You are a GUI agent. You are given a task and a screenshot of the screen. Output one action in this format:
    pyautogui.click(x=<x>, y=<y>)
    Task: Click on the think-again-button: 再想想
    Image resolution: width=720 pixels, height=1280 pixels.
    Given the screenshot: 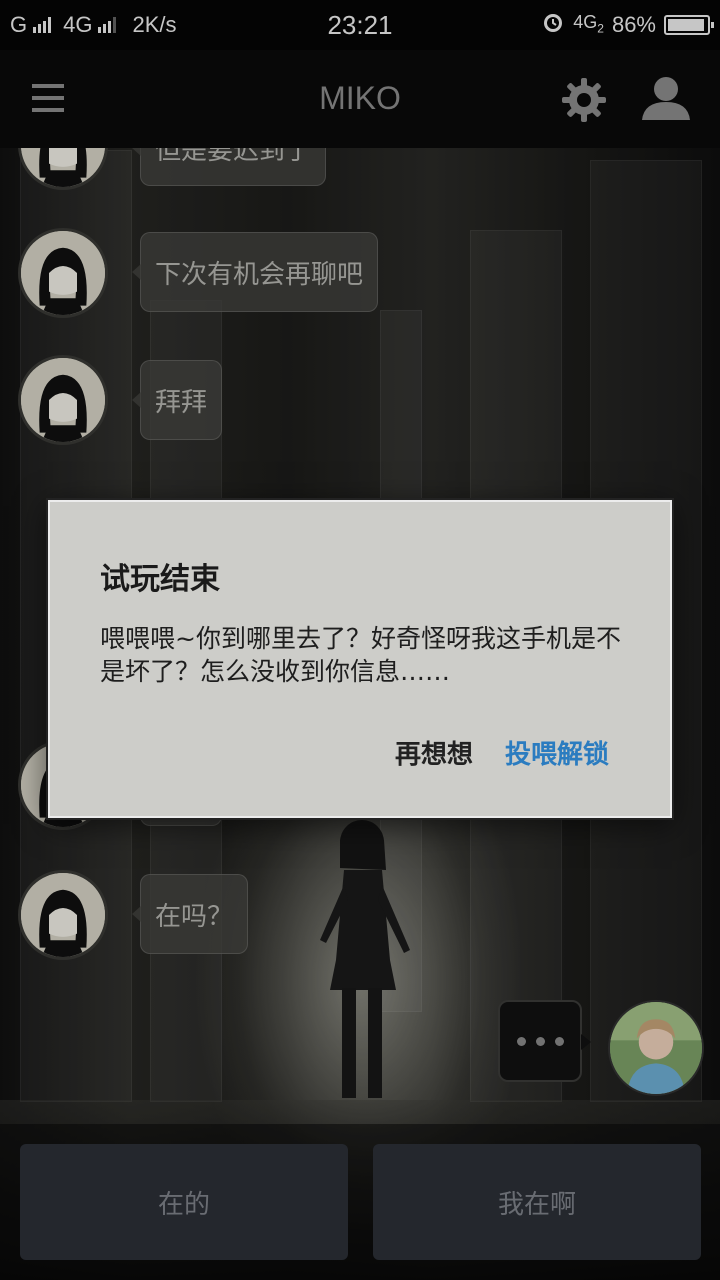 What is the action you would take?
    pyautogui.click(x=434, y=752)
    